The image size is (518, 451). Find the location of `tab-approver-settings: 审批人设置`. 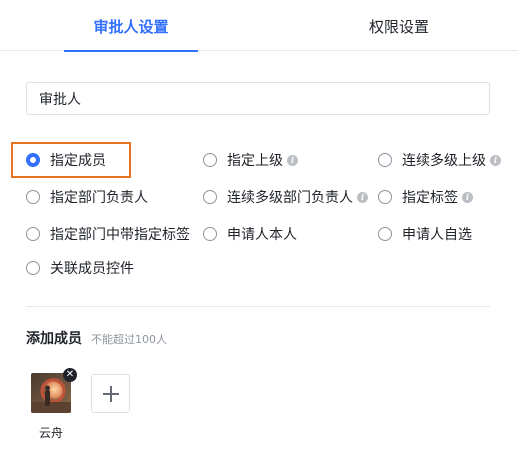

tab-approver-settings: 审批人设置 is located at coordinates (131, 26).